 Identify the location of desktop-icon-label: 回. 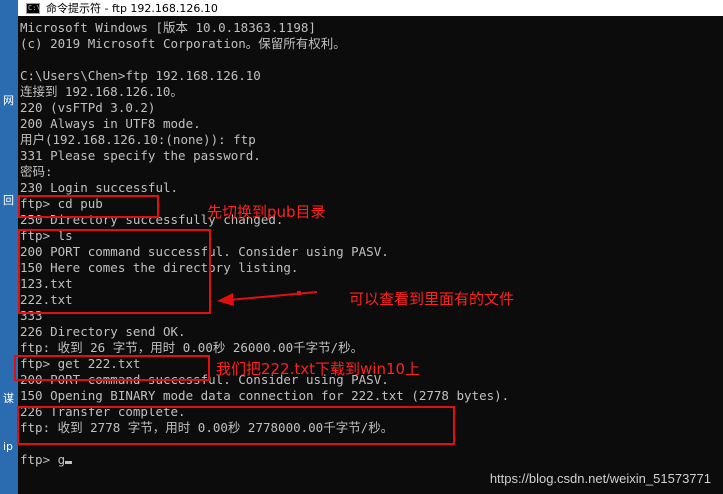
(8, 200).